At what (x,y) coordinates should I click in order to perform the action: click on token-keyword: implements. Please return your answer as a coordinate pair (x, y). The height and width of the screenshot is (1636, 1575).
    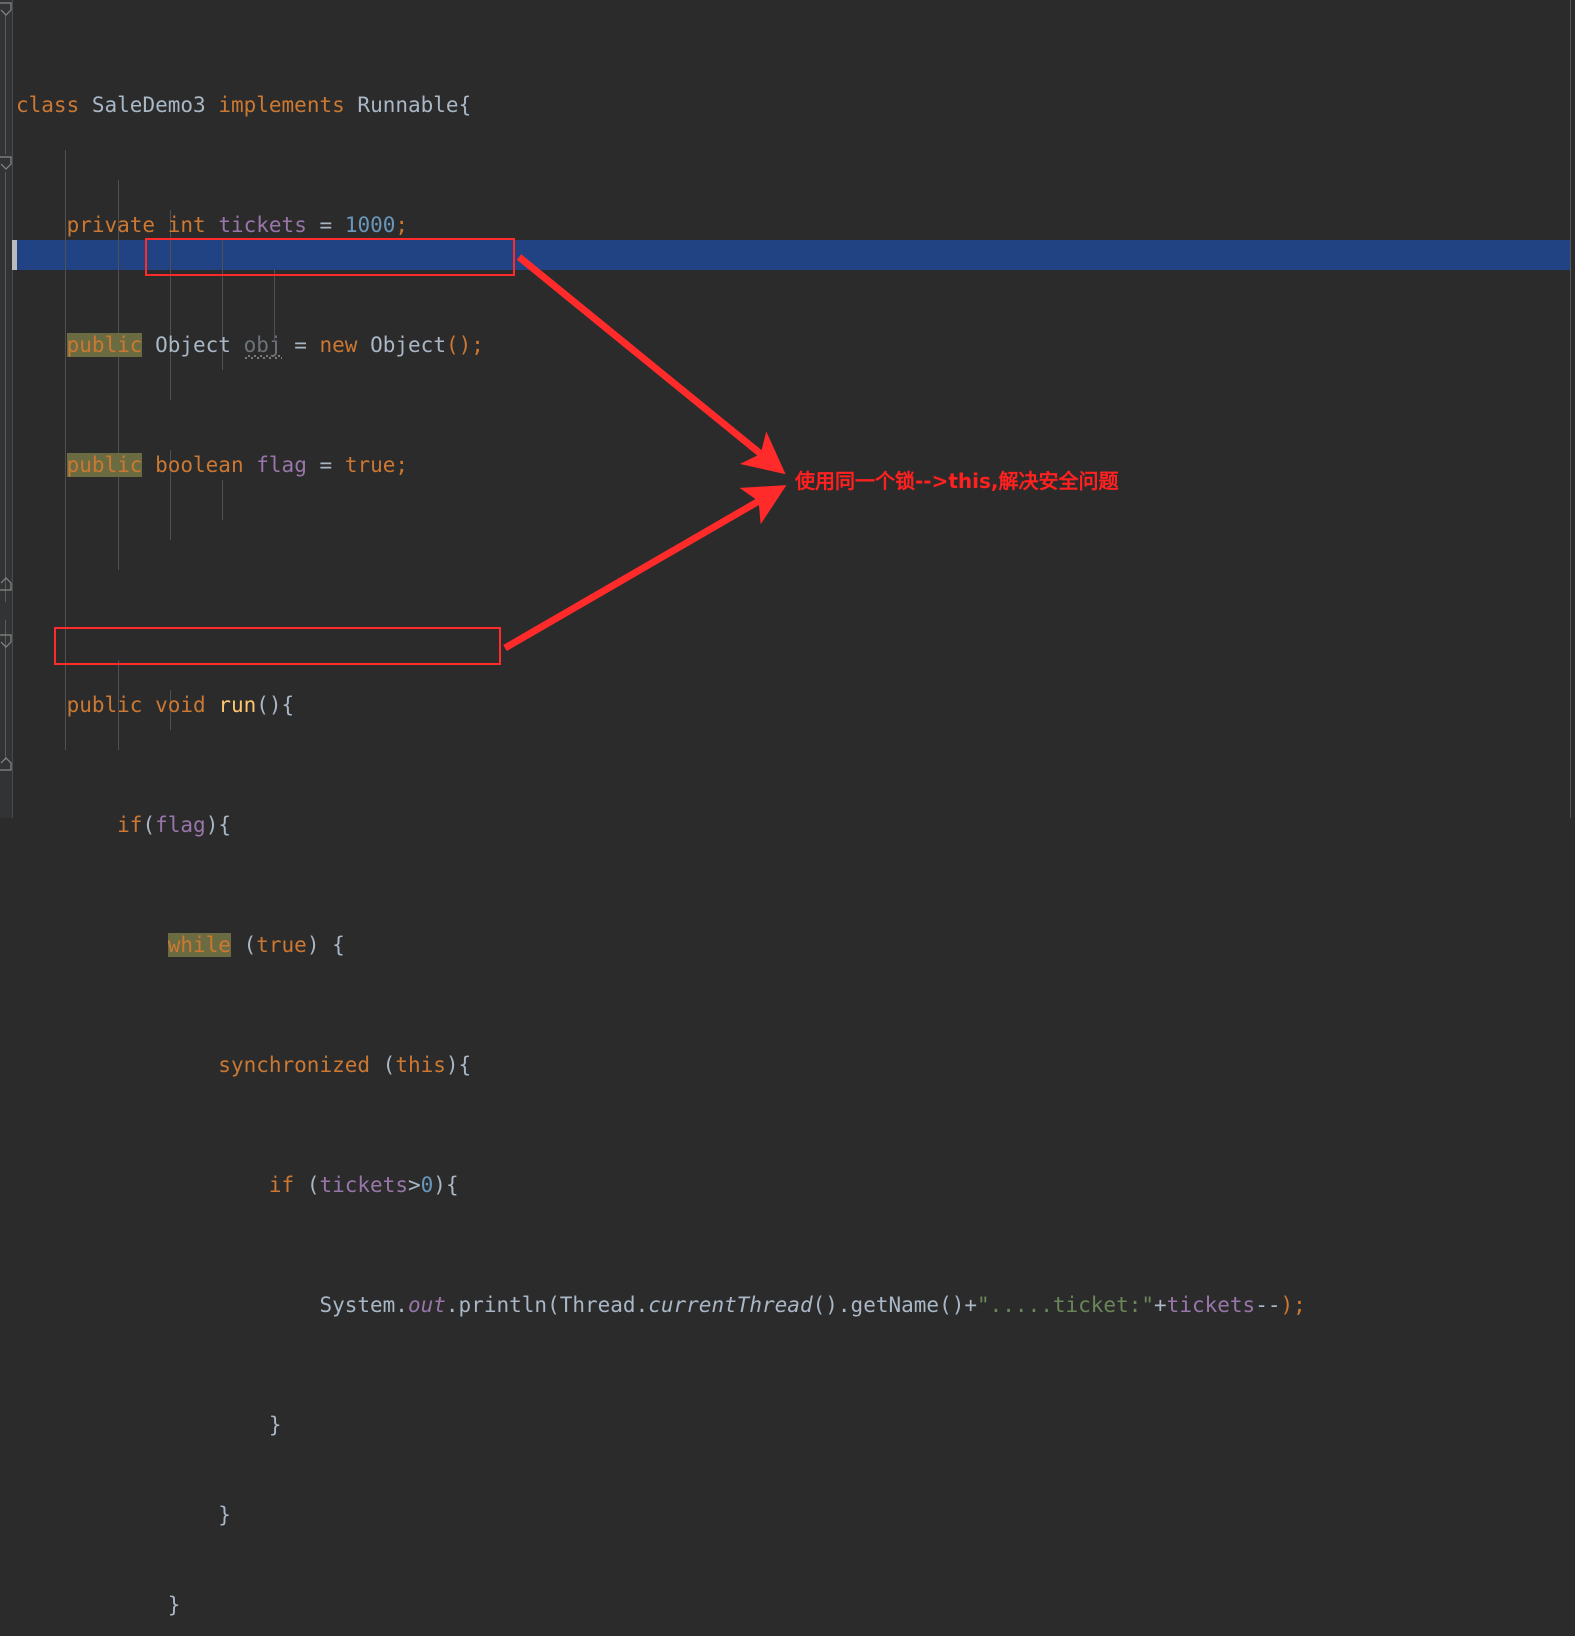
    Looking at the image, I should click on (281, 105).